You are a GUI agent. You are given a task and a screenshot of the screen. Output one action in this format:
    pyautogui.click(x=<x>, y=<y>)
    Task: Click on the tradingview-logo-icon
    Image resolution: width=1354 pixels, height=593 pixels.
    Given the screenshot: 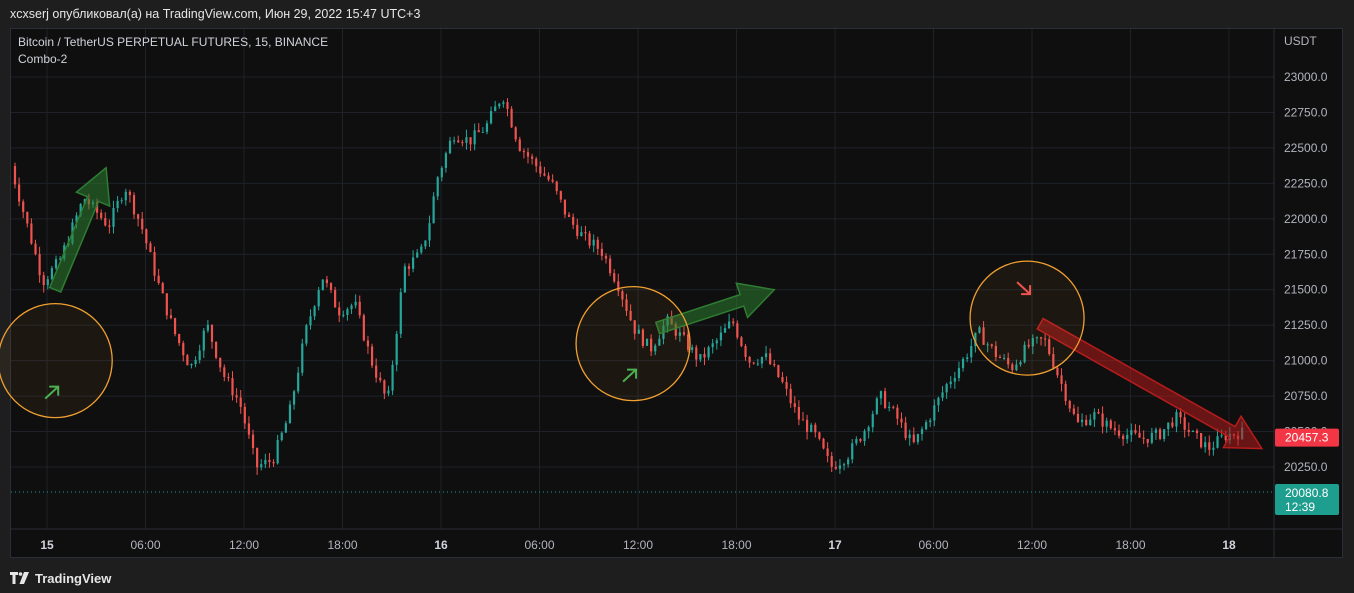 What is the action you would take?
    pyautogui.click(x=19, y=578)
    